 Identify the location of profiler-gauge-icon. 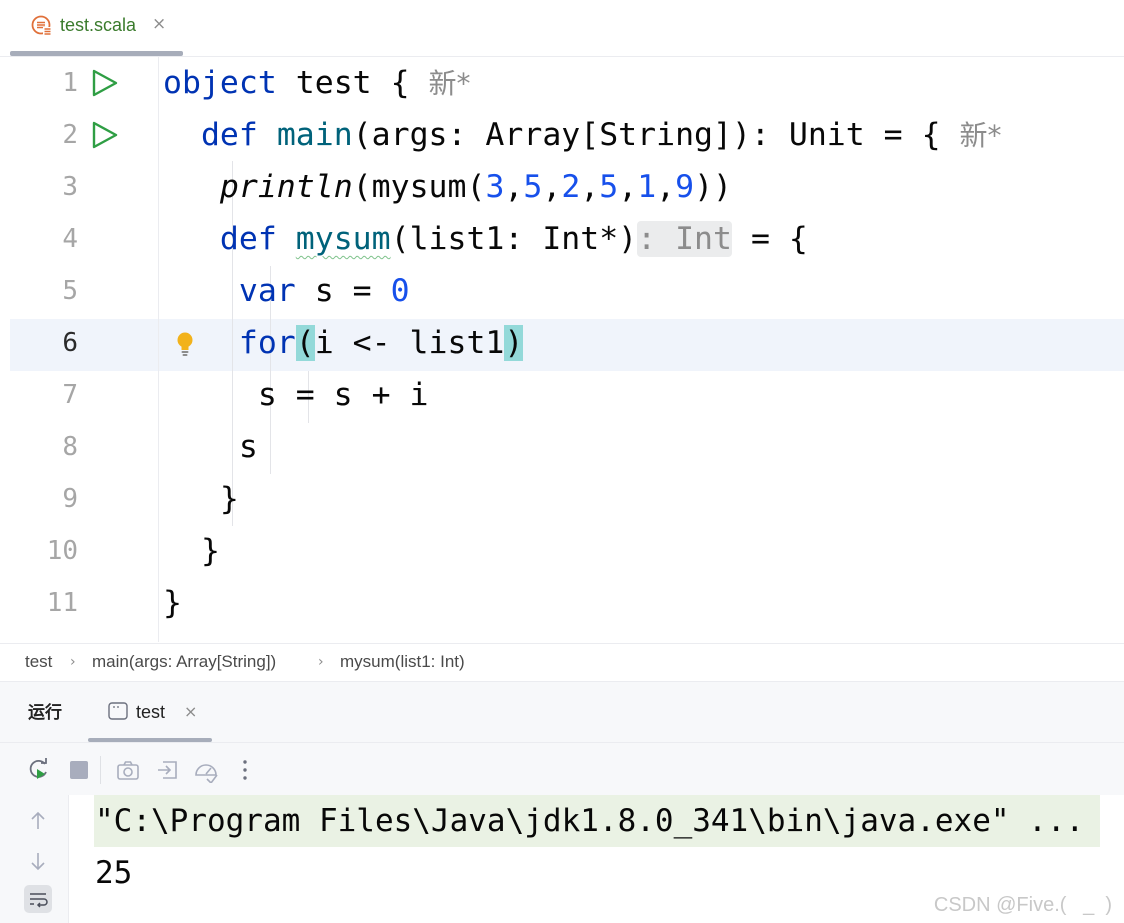
(206, 770).